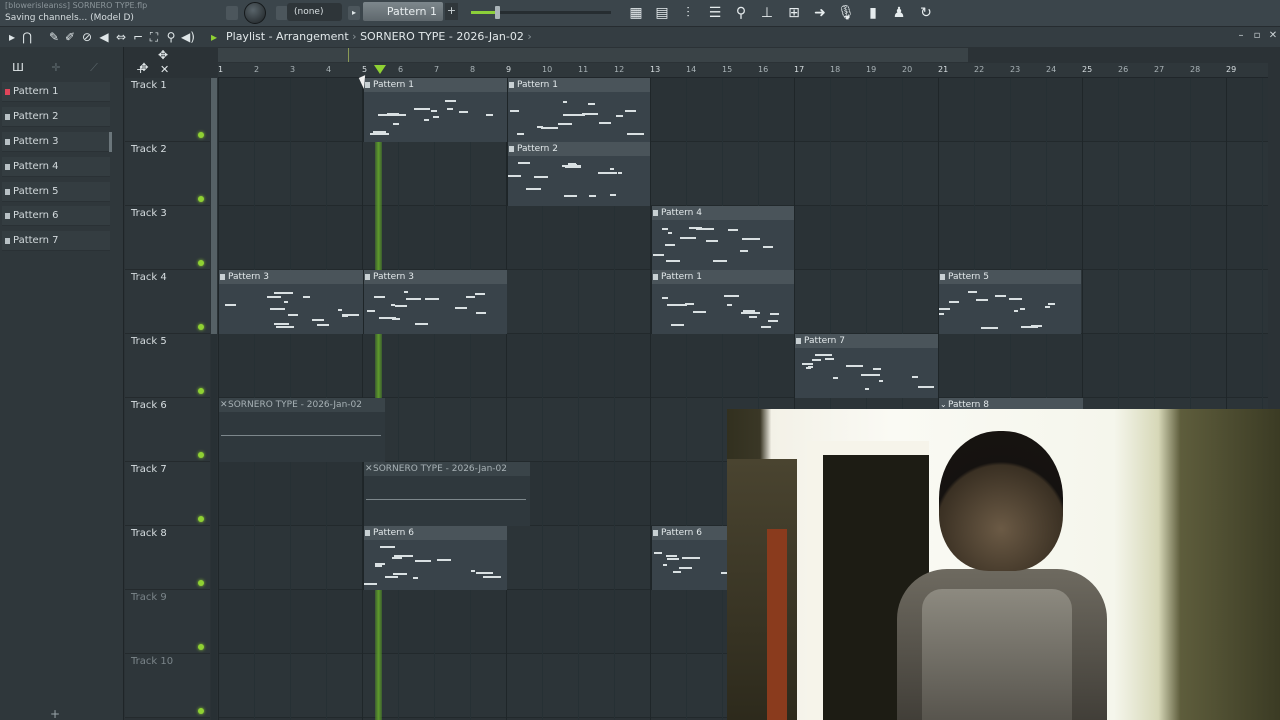 The height and width of the screenshot is (720, 1280). What do you see at coordinates (167, 302) in the screenshot?
I see `track-header: Track 4` at bounding box center [167, 302].